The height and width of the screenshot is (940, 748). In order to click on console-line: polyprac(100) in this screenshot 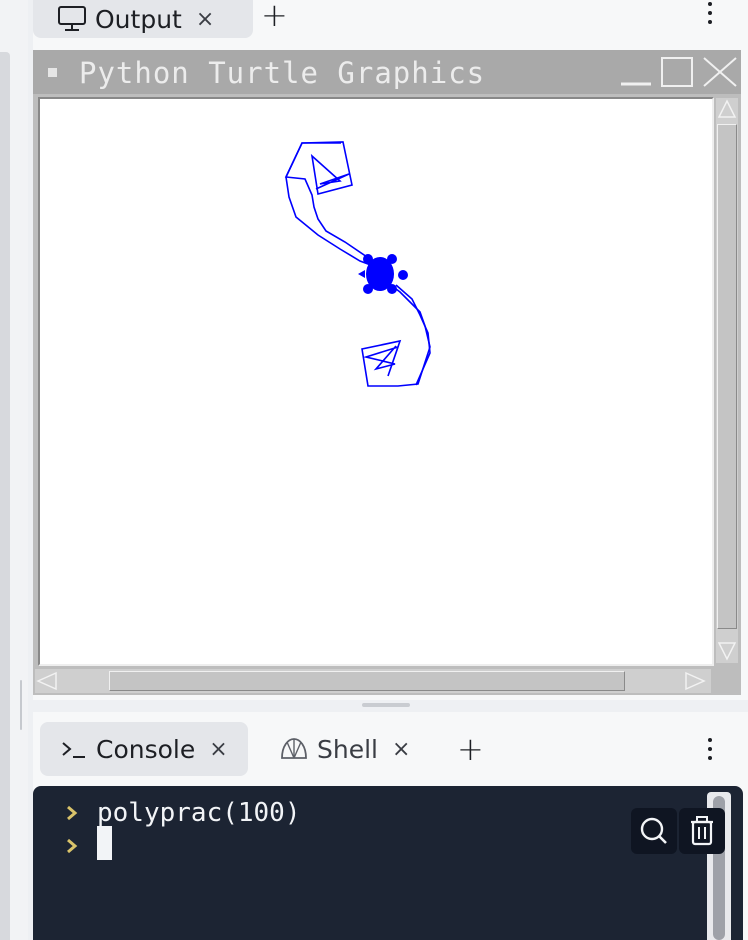, I will do `click(183, 813)`.